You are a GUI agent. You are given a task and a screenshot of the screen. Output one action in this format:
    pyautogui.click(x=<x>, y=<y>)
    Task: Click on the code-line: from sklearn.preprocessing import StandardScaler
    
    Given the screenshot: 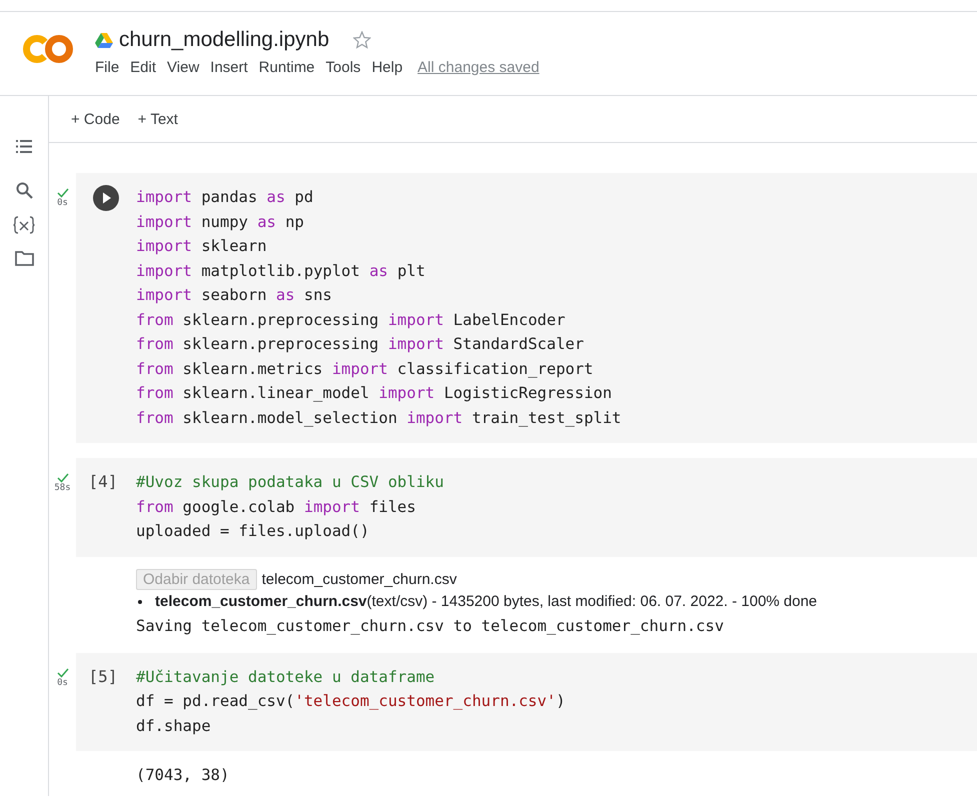 What is the action you would take?
    pyautogui.click(x=360, y=344)
    